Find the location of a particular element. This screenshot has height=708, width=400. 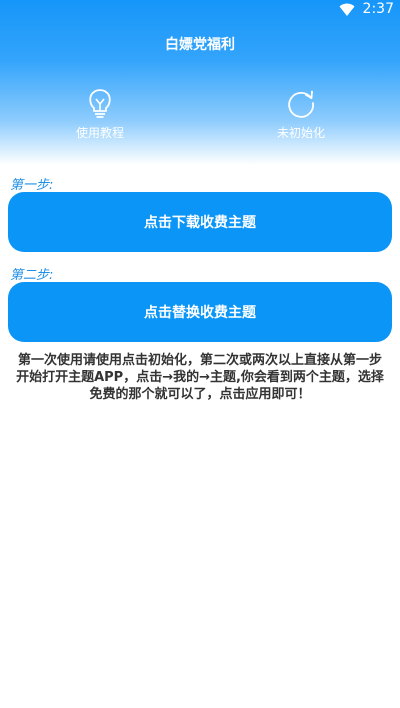

lightbulb-icon is located at coordinates (100, 103).